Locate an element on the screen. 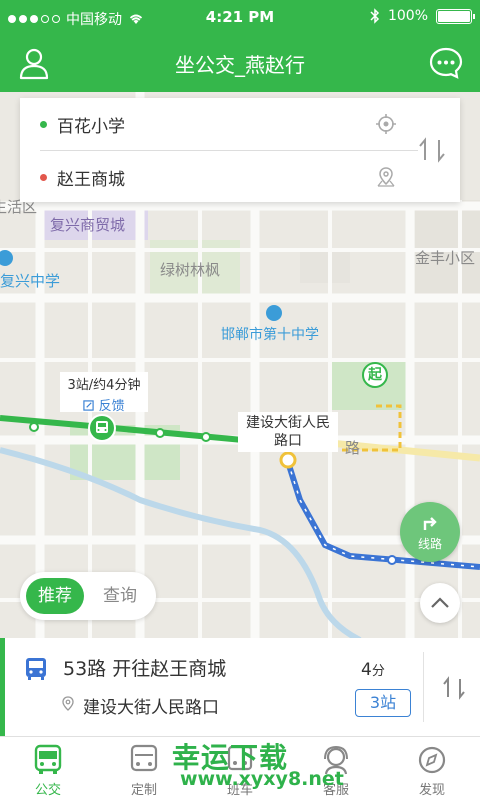  battery-icon is located at coordinates (455, 16).